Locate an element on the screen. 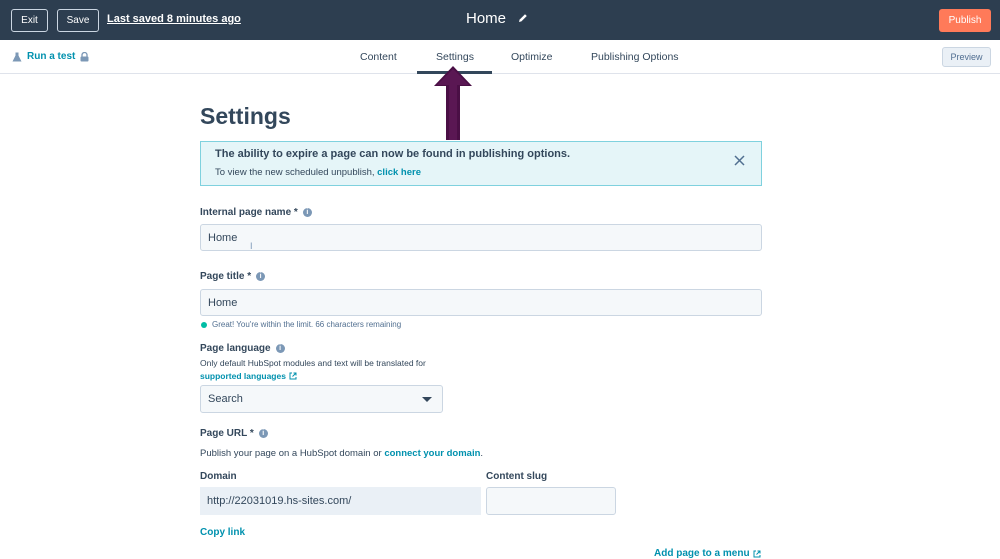 This screenshot has height=559, width=1000. annotation-arrow is located at coordinates (453, 103).